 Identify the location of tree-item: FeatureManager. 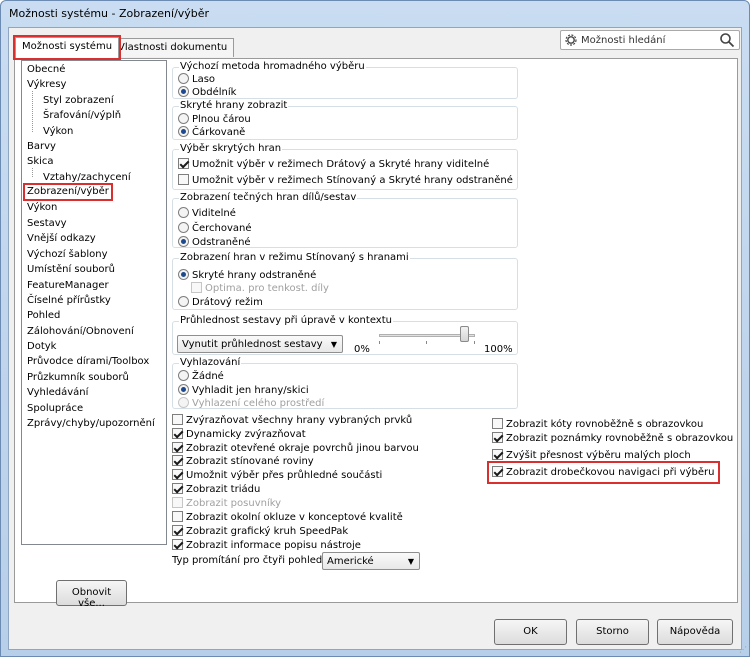
(68, 286).